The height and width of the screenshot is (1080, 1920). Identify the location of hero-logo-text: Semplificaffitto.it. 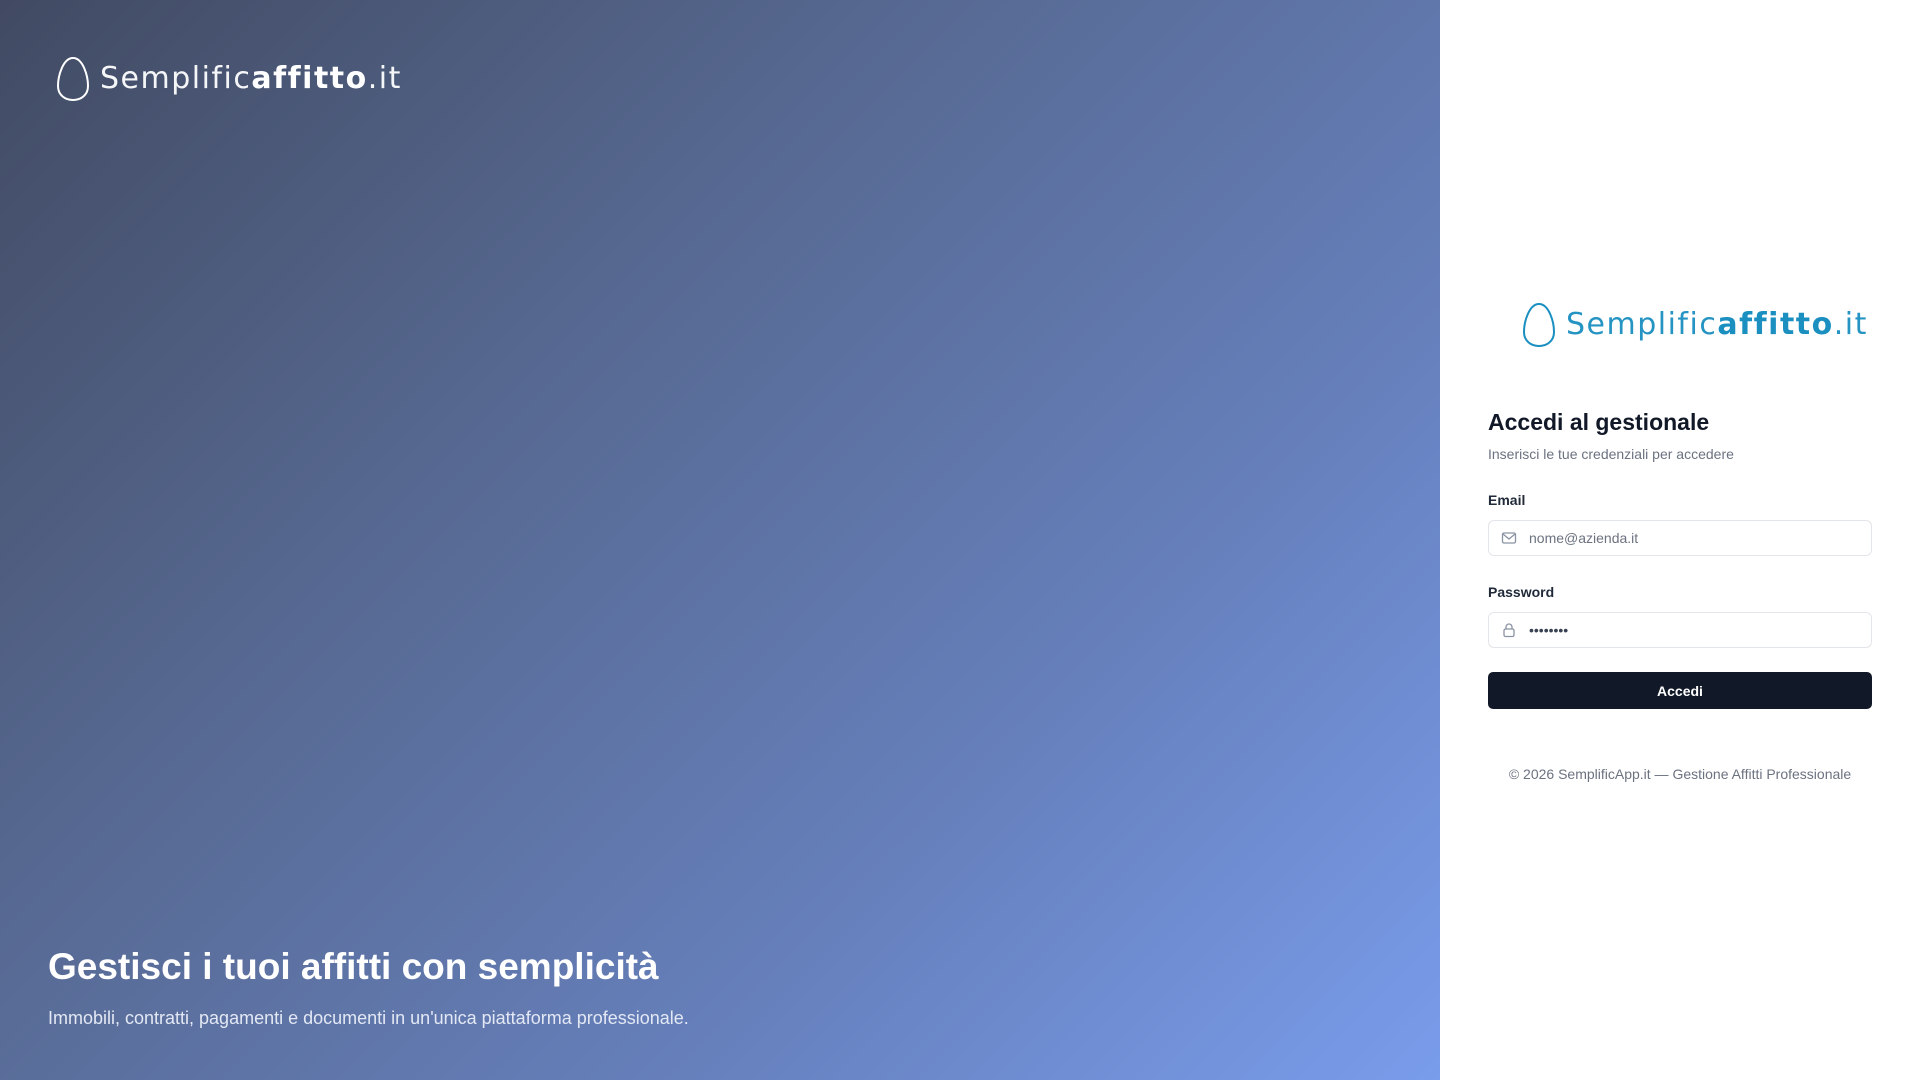
(251, 79).